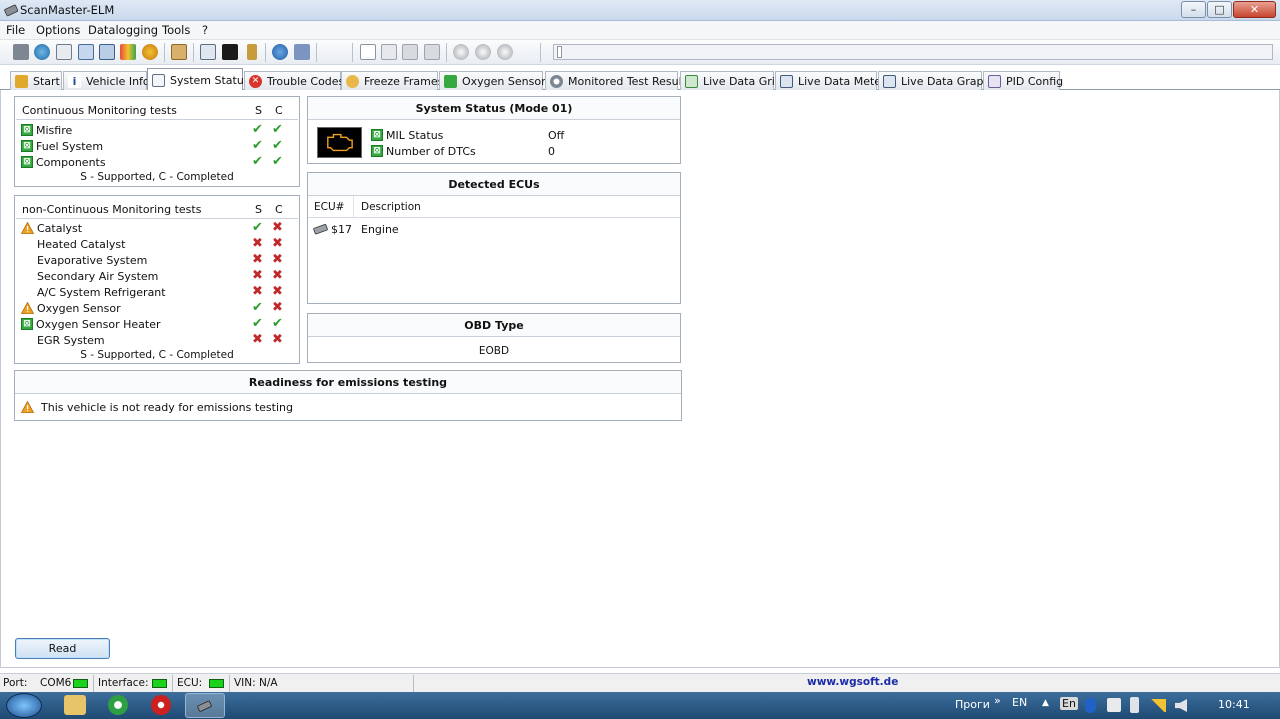  I want to click on minimize-button: –, so click(1193, 9).